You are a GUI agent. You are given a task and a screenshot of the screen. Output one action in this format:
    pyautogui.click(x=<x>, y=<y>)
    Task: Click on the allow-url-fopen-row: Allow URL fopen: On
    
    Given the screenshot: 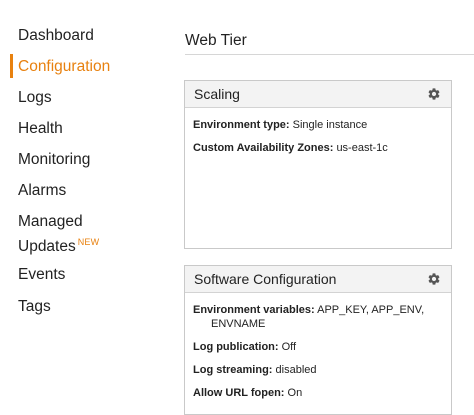 What is the action you would take?
    pyautogui.click(x=318, y=393)
    